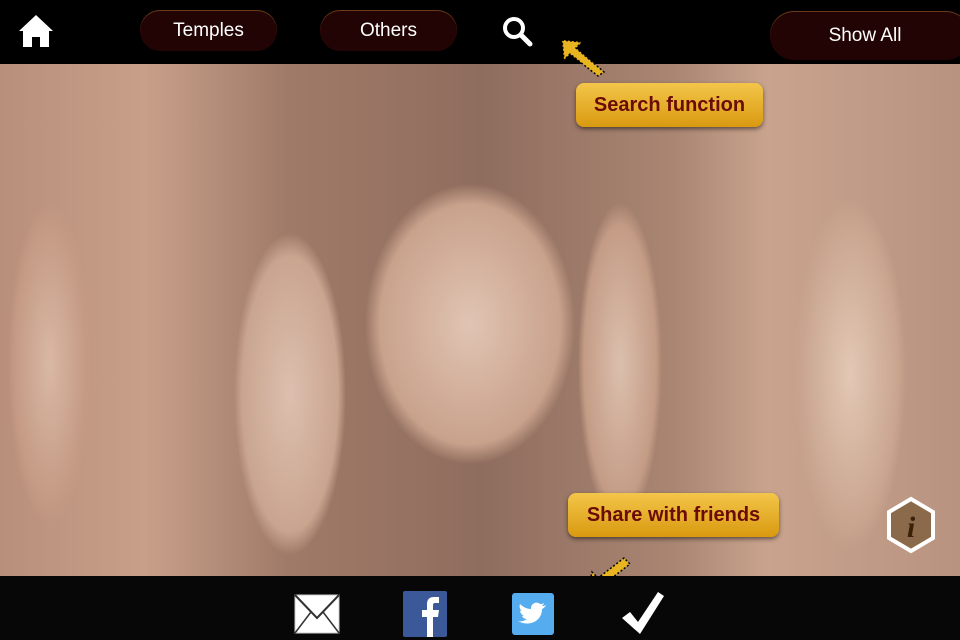  Describe the element at coordinates (533, 614) in the screenshot. I see `twitter-icon` at that location.